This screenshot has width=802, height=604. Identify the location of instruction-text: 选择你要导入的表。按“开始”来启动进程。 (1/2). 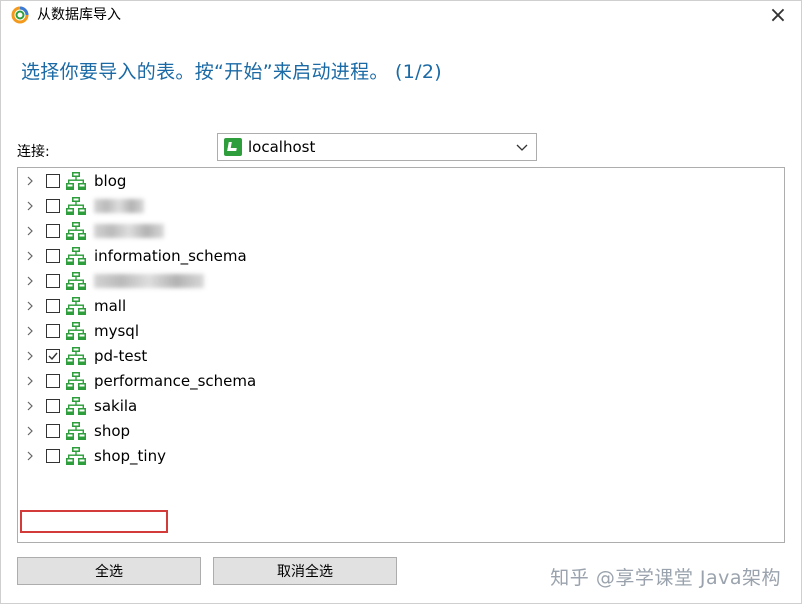
(231, 72).